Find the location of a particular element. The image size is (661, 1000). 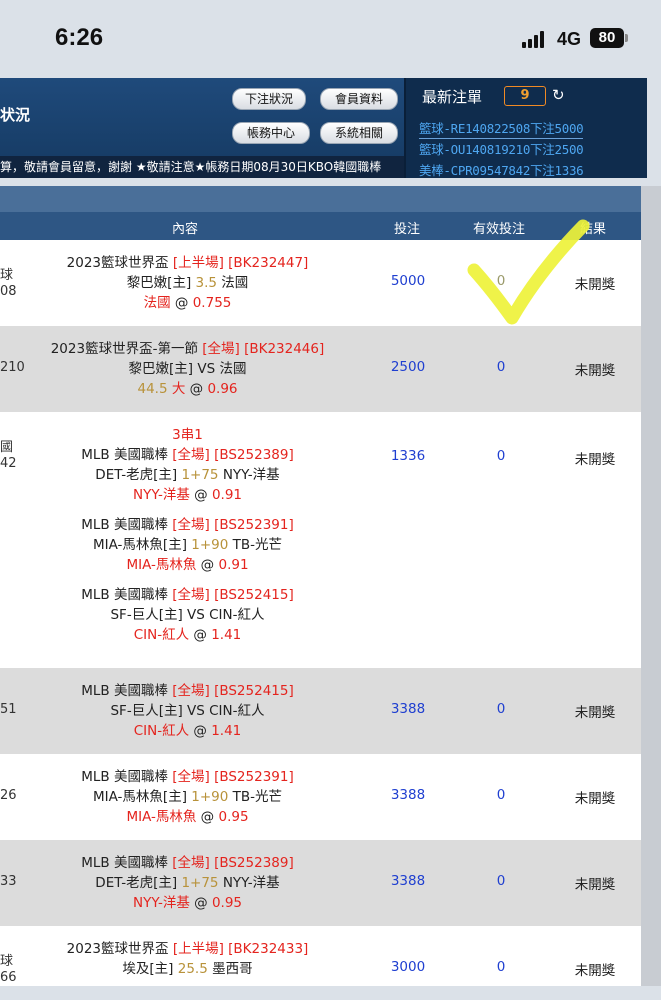

bet-content-segment: CIN-紅人 is located at coordinates (161, 635).